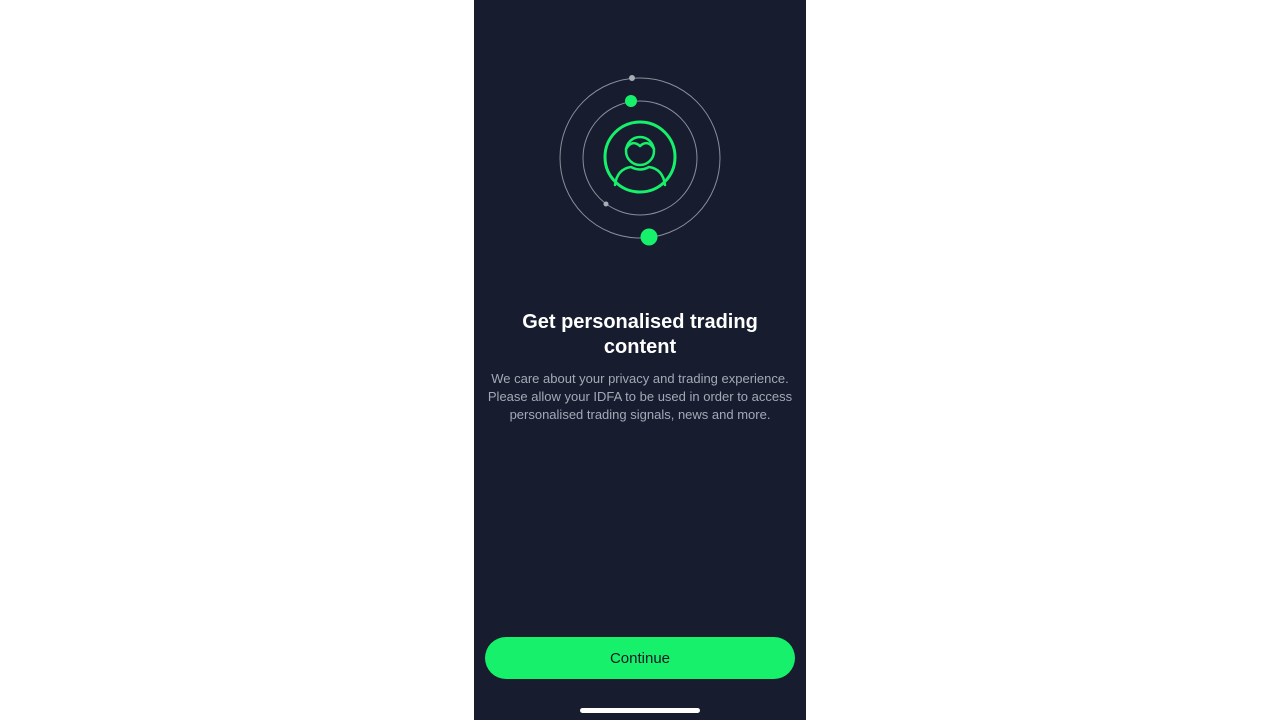  I want to click on outer-orbit-ring, so click(640, 158).